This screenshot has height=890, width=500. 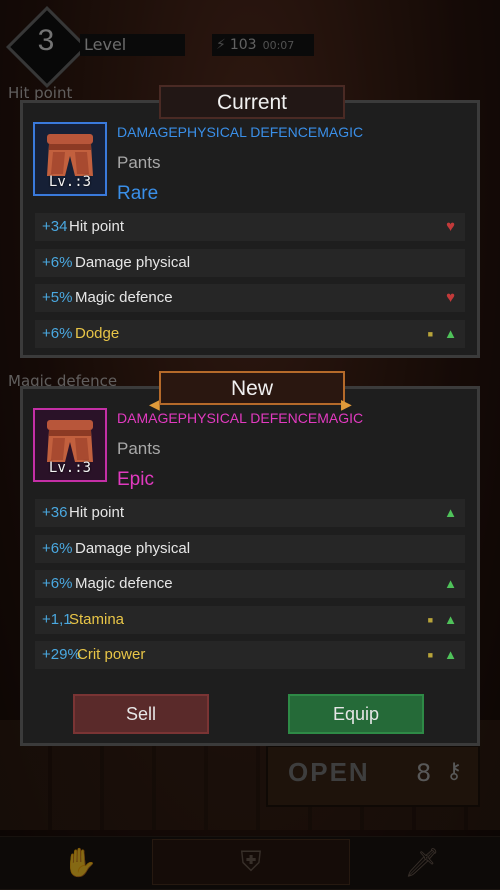 What do you see at coordinates (250, 333) in the screenshot?
I see `stat-row: +6% Dodge ■ ▲` at bounding box center [250, 333].